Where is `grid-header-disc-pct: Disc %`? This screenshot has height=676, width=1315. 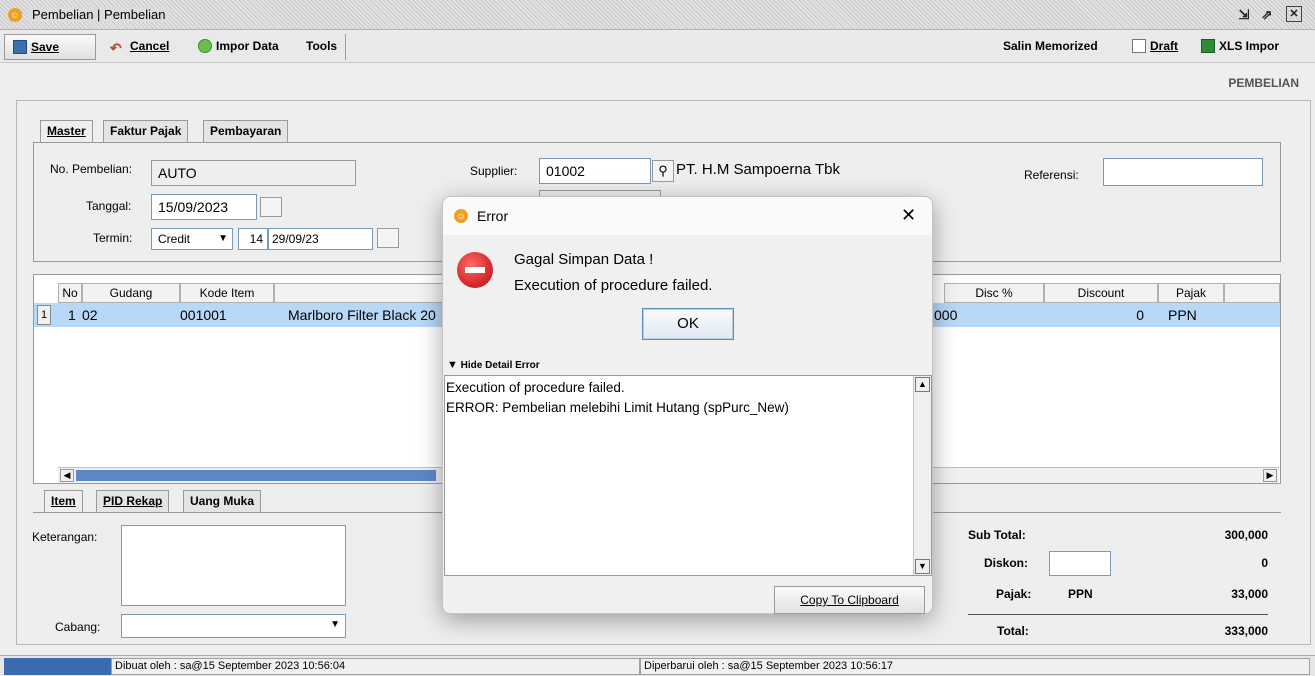 grid-header-disc-pct: Disc % is located at coordinates (994, 293).